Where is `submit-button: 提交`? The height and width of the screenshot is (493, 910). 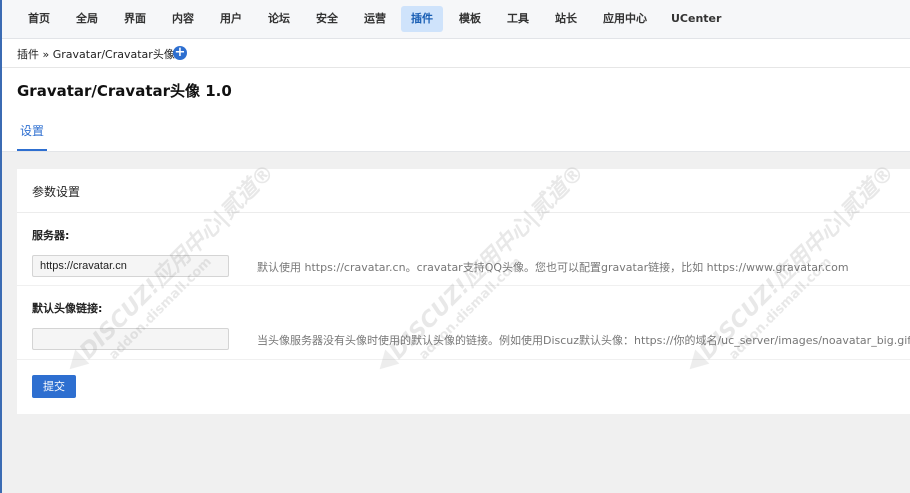 submit-button: 提交 is located at coordinates (54, 386).